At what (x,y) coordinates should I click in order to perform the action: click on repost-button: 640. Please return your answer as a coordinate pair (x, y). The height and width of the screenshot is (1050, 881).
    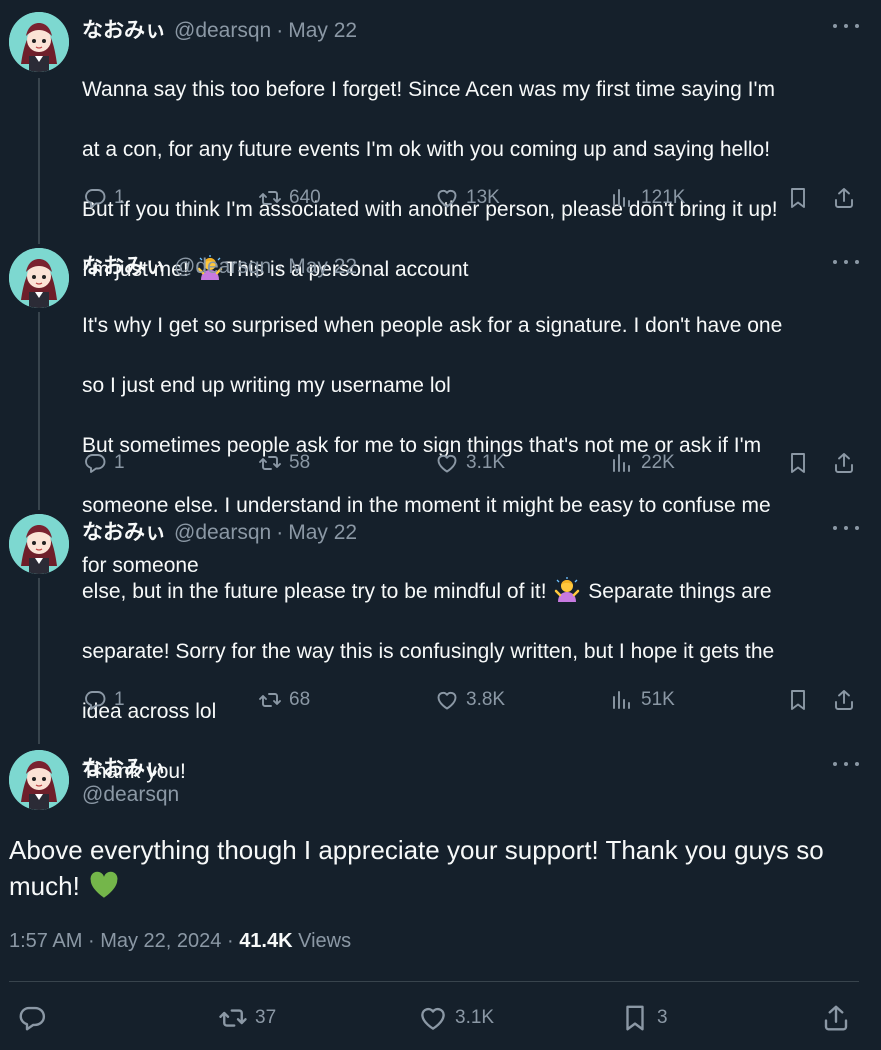
    Looking at the image, I should click on (289, 198).